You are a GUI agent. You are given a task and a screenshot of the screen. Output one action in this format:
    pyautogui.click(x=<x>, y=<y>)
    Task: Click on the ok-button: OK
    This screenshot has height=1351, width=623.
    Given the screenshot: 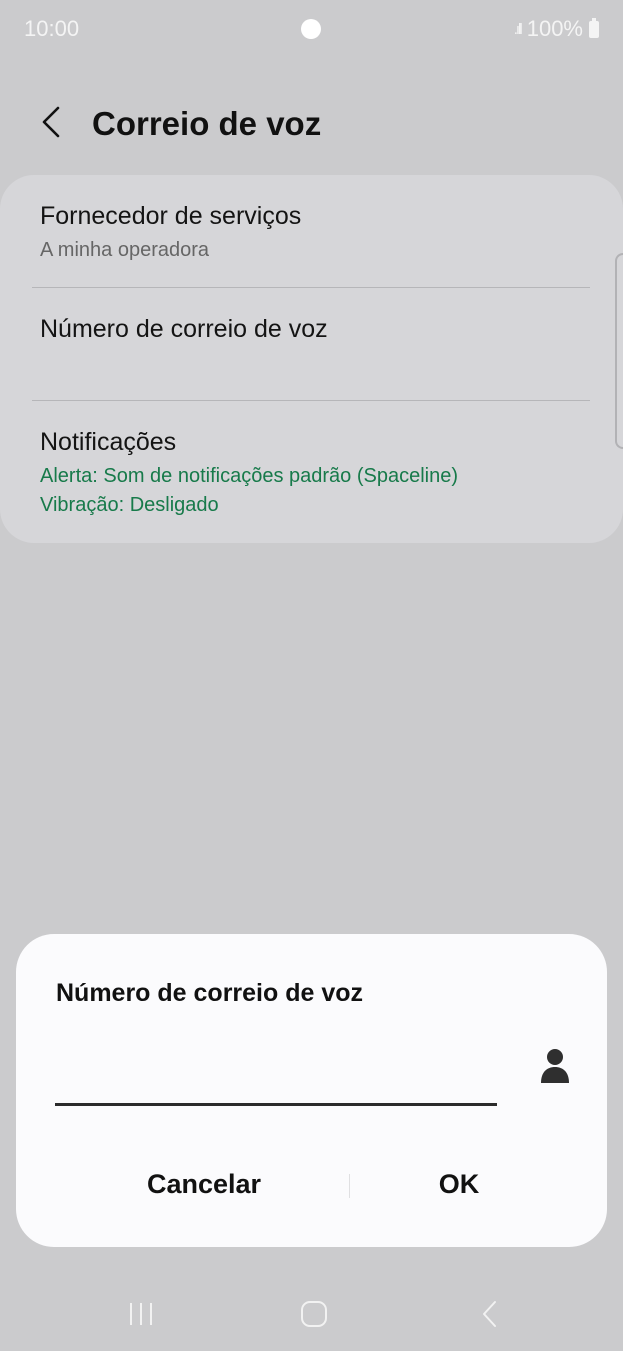 What is the action you would take?
    pyautogui.click(x=459, y=1184)
    